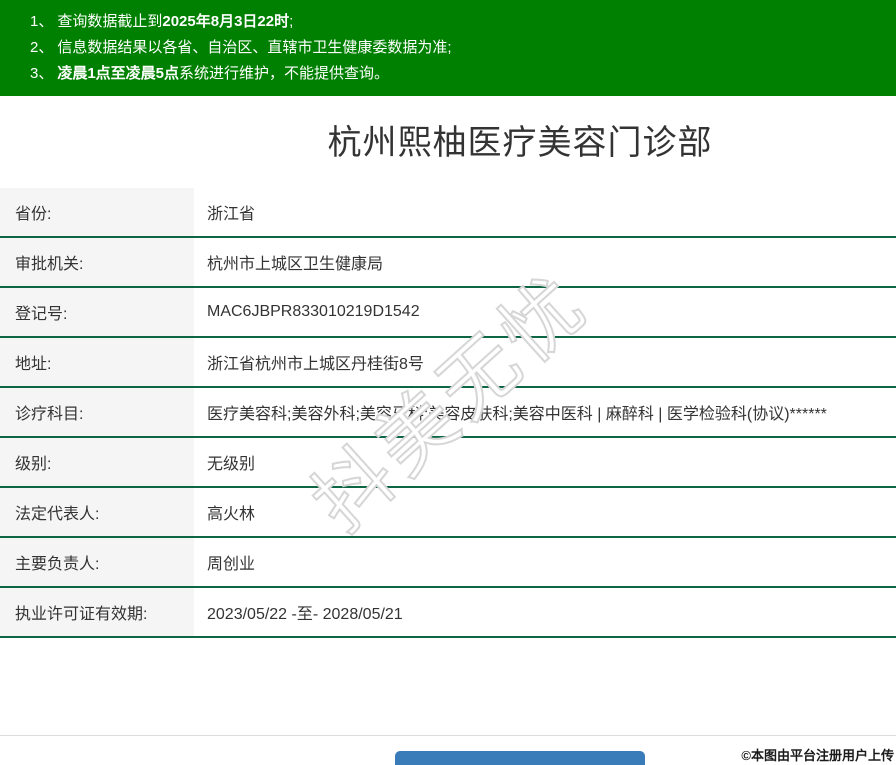 Image resolution: width=896 pixels, height=765 pixels. Describe the element at coordinates (110, 21) in the screenshot. I see `notice-text: 查询数据截止到` at that location.